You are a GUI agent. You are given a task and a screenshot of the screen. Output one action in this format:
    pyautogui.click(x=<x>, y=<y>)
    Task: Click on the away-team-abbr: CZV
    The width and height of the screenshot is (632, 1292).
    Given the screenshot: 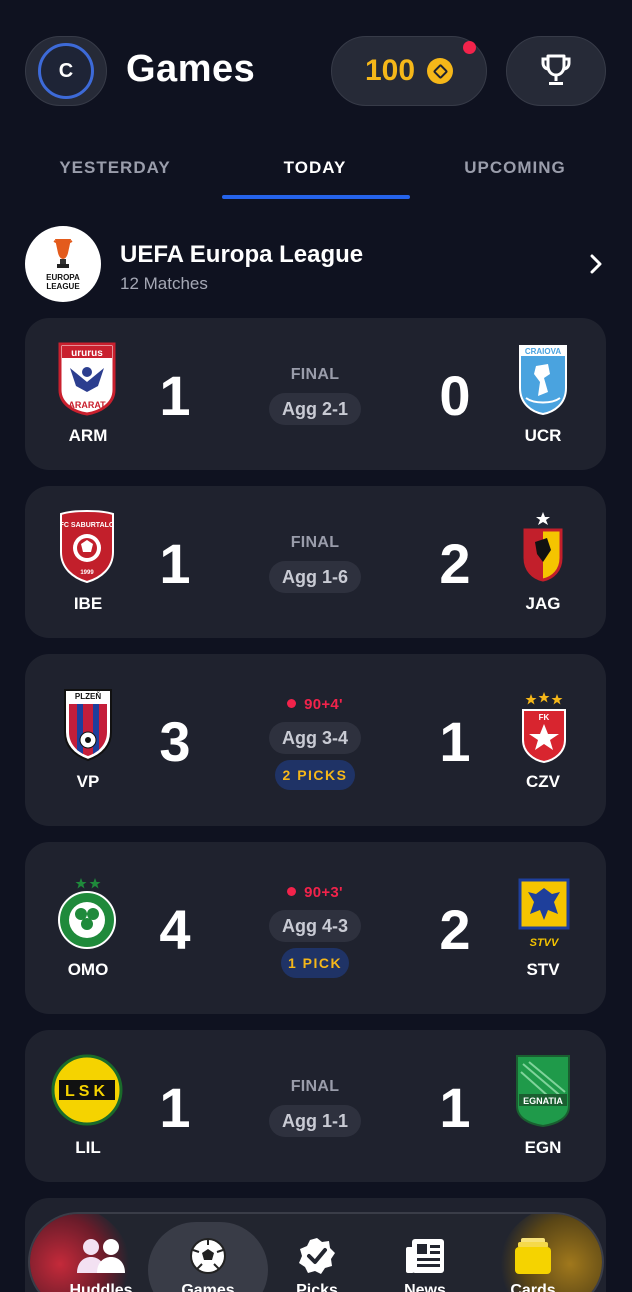 What is the action you would take?
    pyautogui.click(x=543, y=781)
    